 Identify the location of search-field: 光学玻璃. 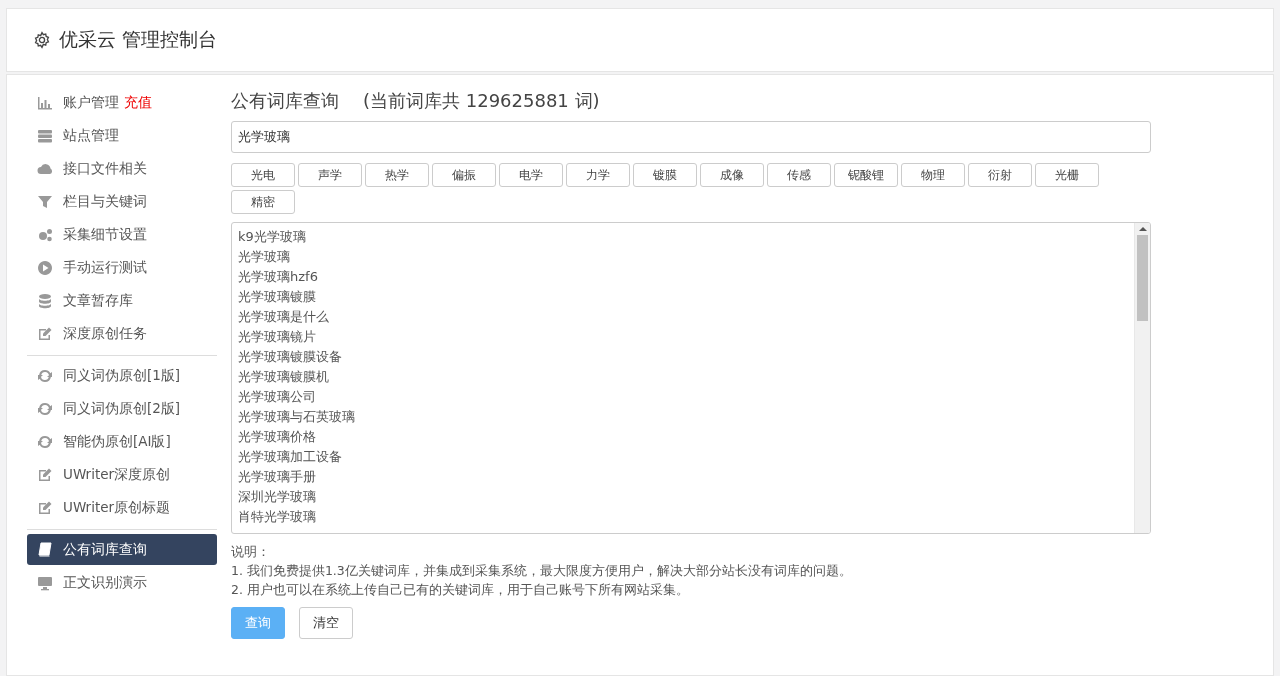
(691, 137).